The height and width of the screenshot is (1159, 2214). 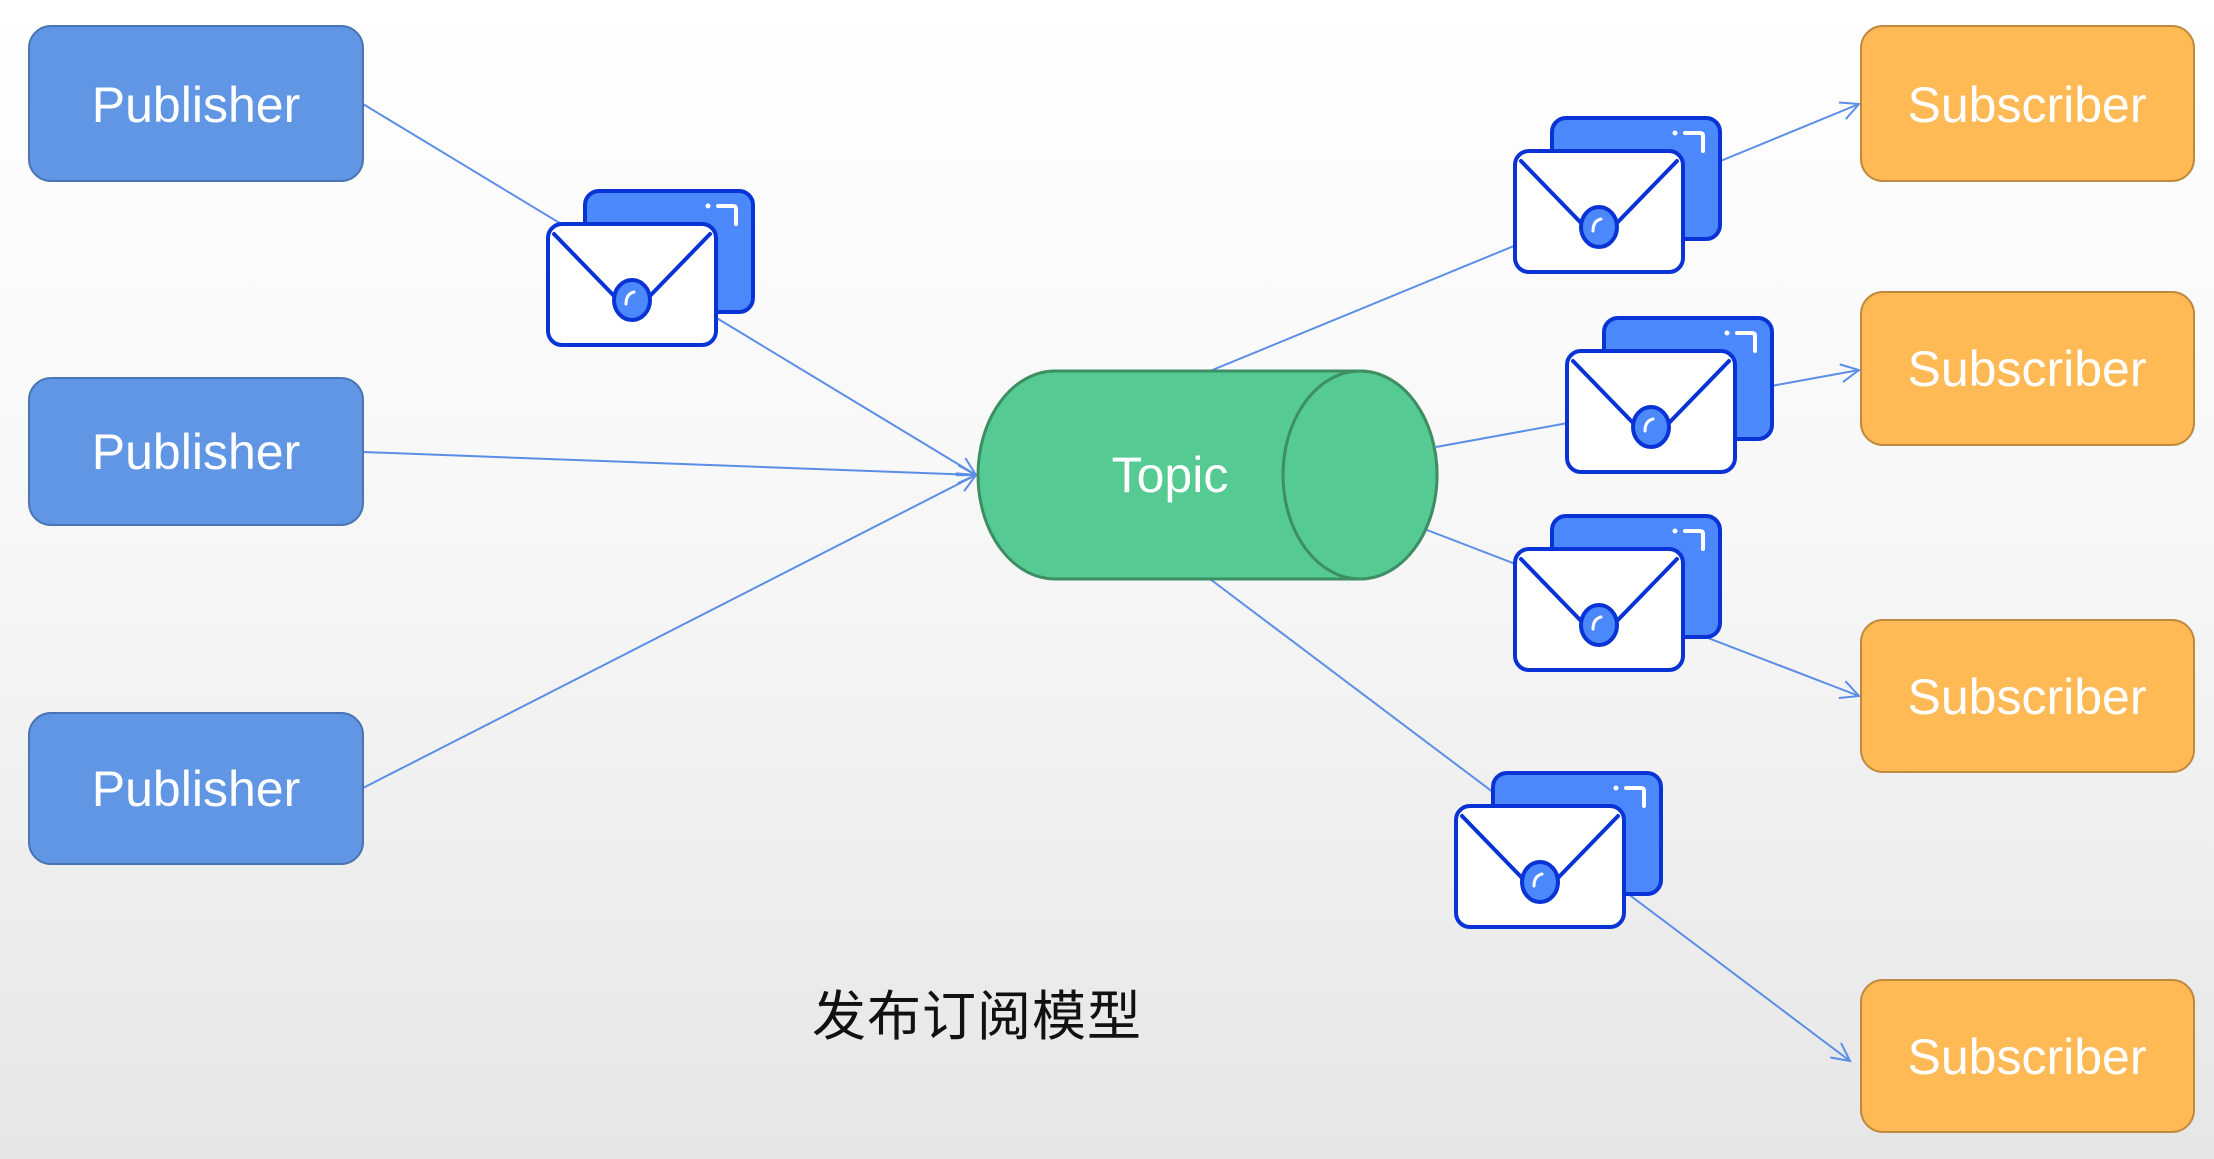 What do you see at coordinates (1170, 475) in the screenshot?
I see `topic-label: Topic` at bounding box center [1170, 475].